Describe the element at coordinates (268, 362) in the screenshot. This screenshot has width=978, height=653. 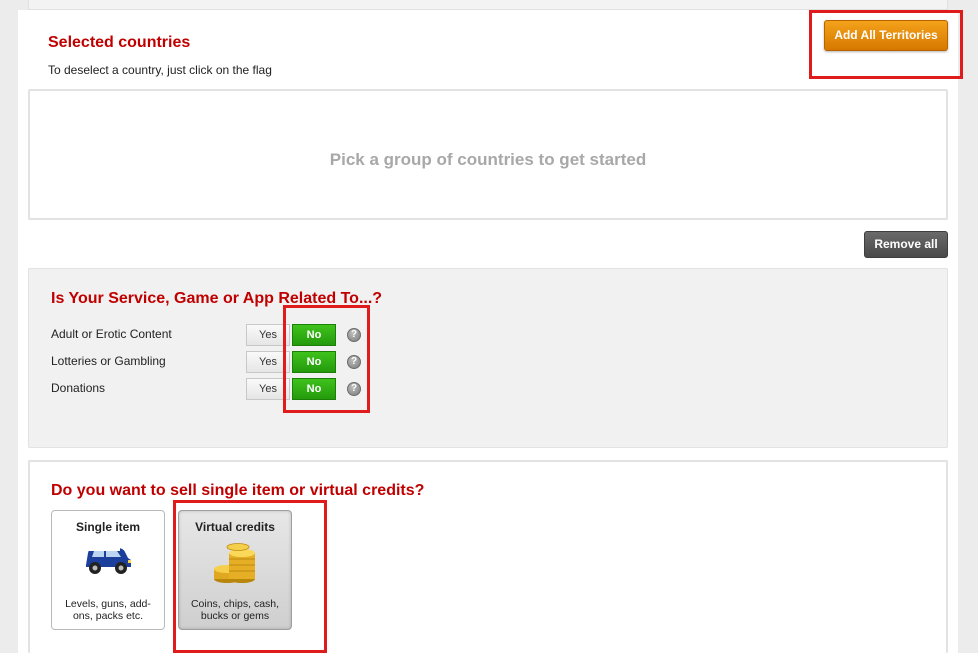
I see `gambling-yes-button: Yes` at that location.